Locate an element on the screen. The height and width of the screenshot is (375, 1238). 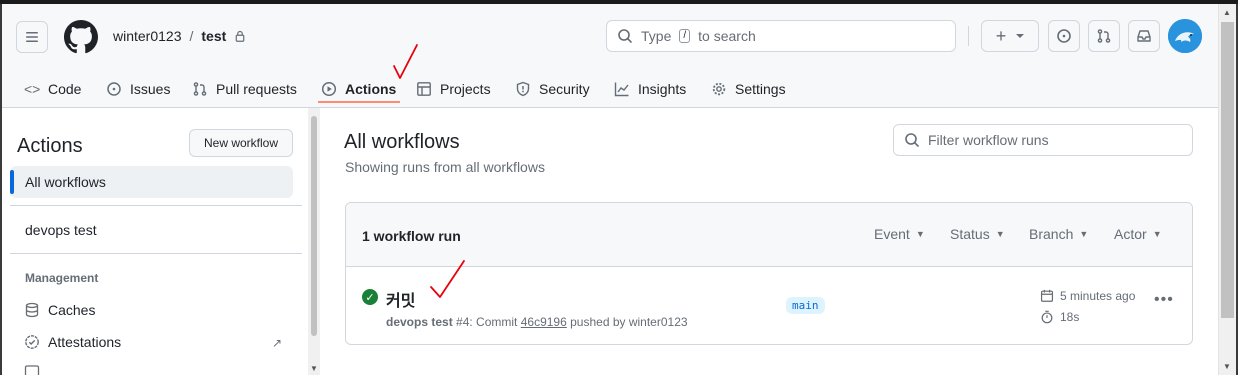
lock-icon is located at coordinates (240, 36).